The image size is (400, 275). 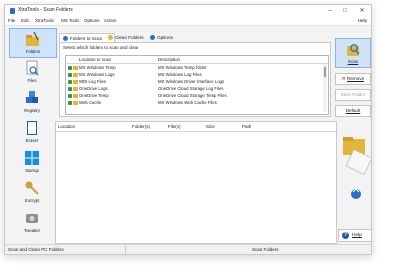 What do you see at coordinates (182, 67) in the screenshot?
I see `row-description: MS Windows Temp folder` at bounding box center [182, 67].